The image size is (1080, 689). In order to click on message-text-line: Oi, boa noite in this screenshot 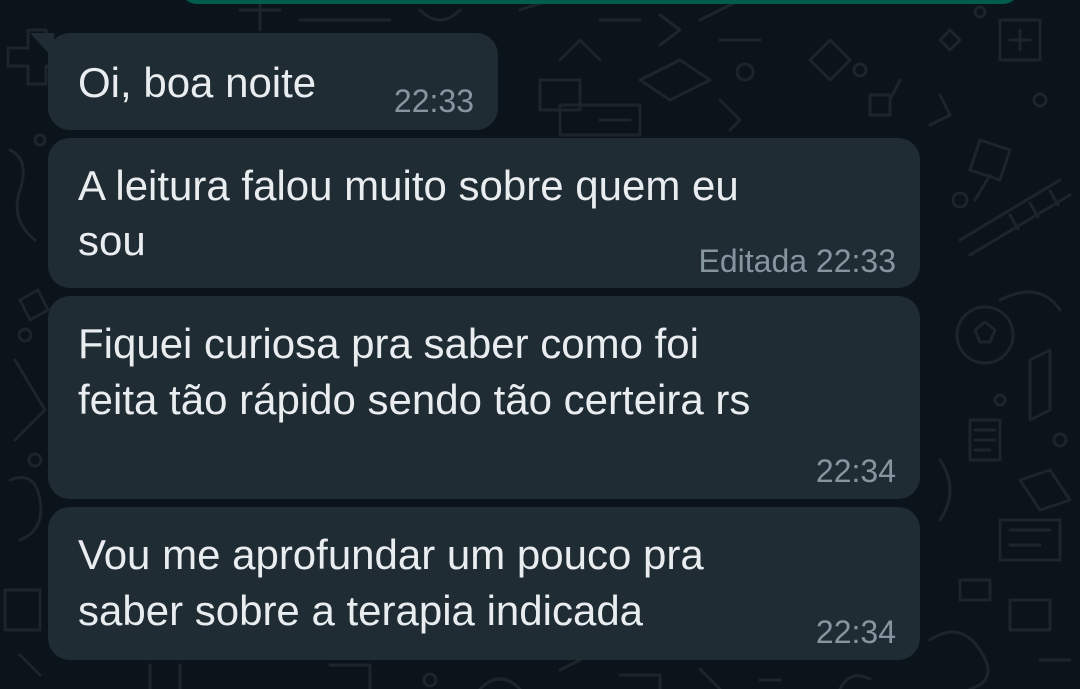, I will do `click(197, 82)`.